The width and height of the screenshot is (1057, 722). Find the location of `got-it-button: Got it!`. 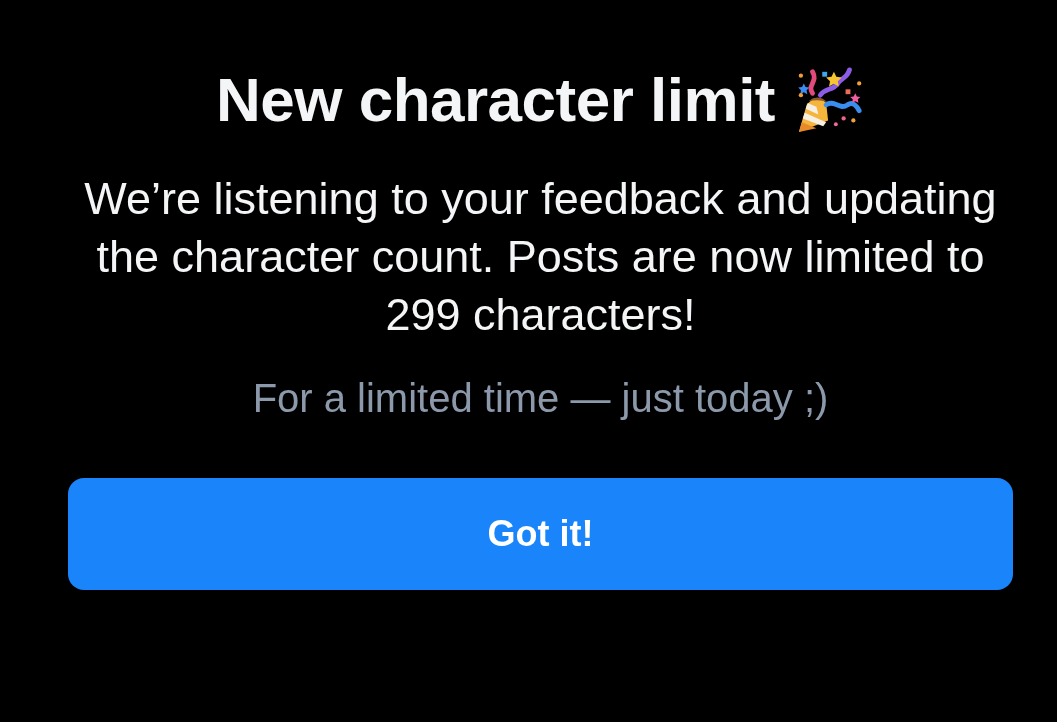

got-it-button: Got it! is located at coordinates (540, 534).